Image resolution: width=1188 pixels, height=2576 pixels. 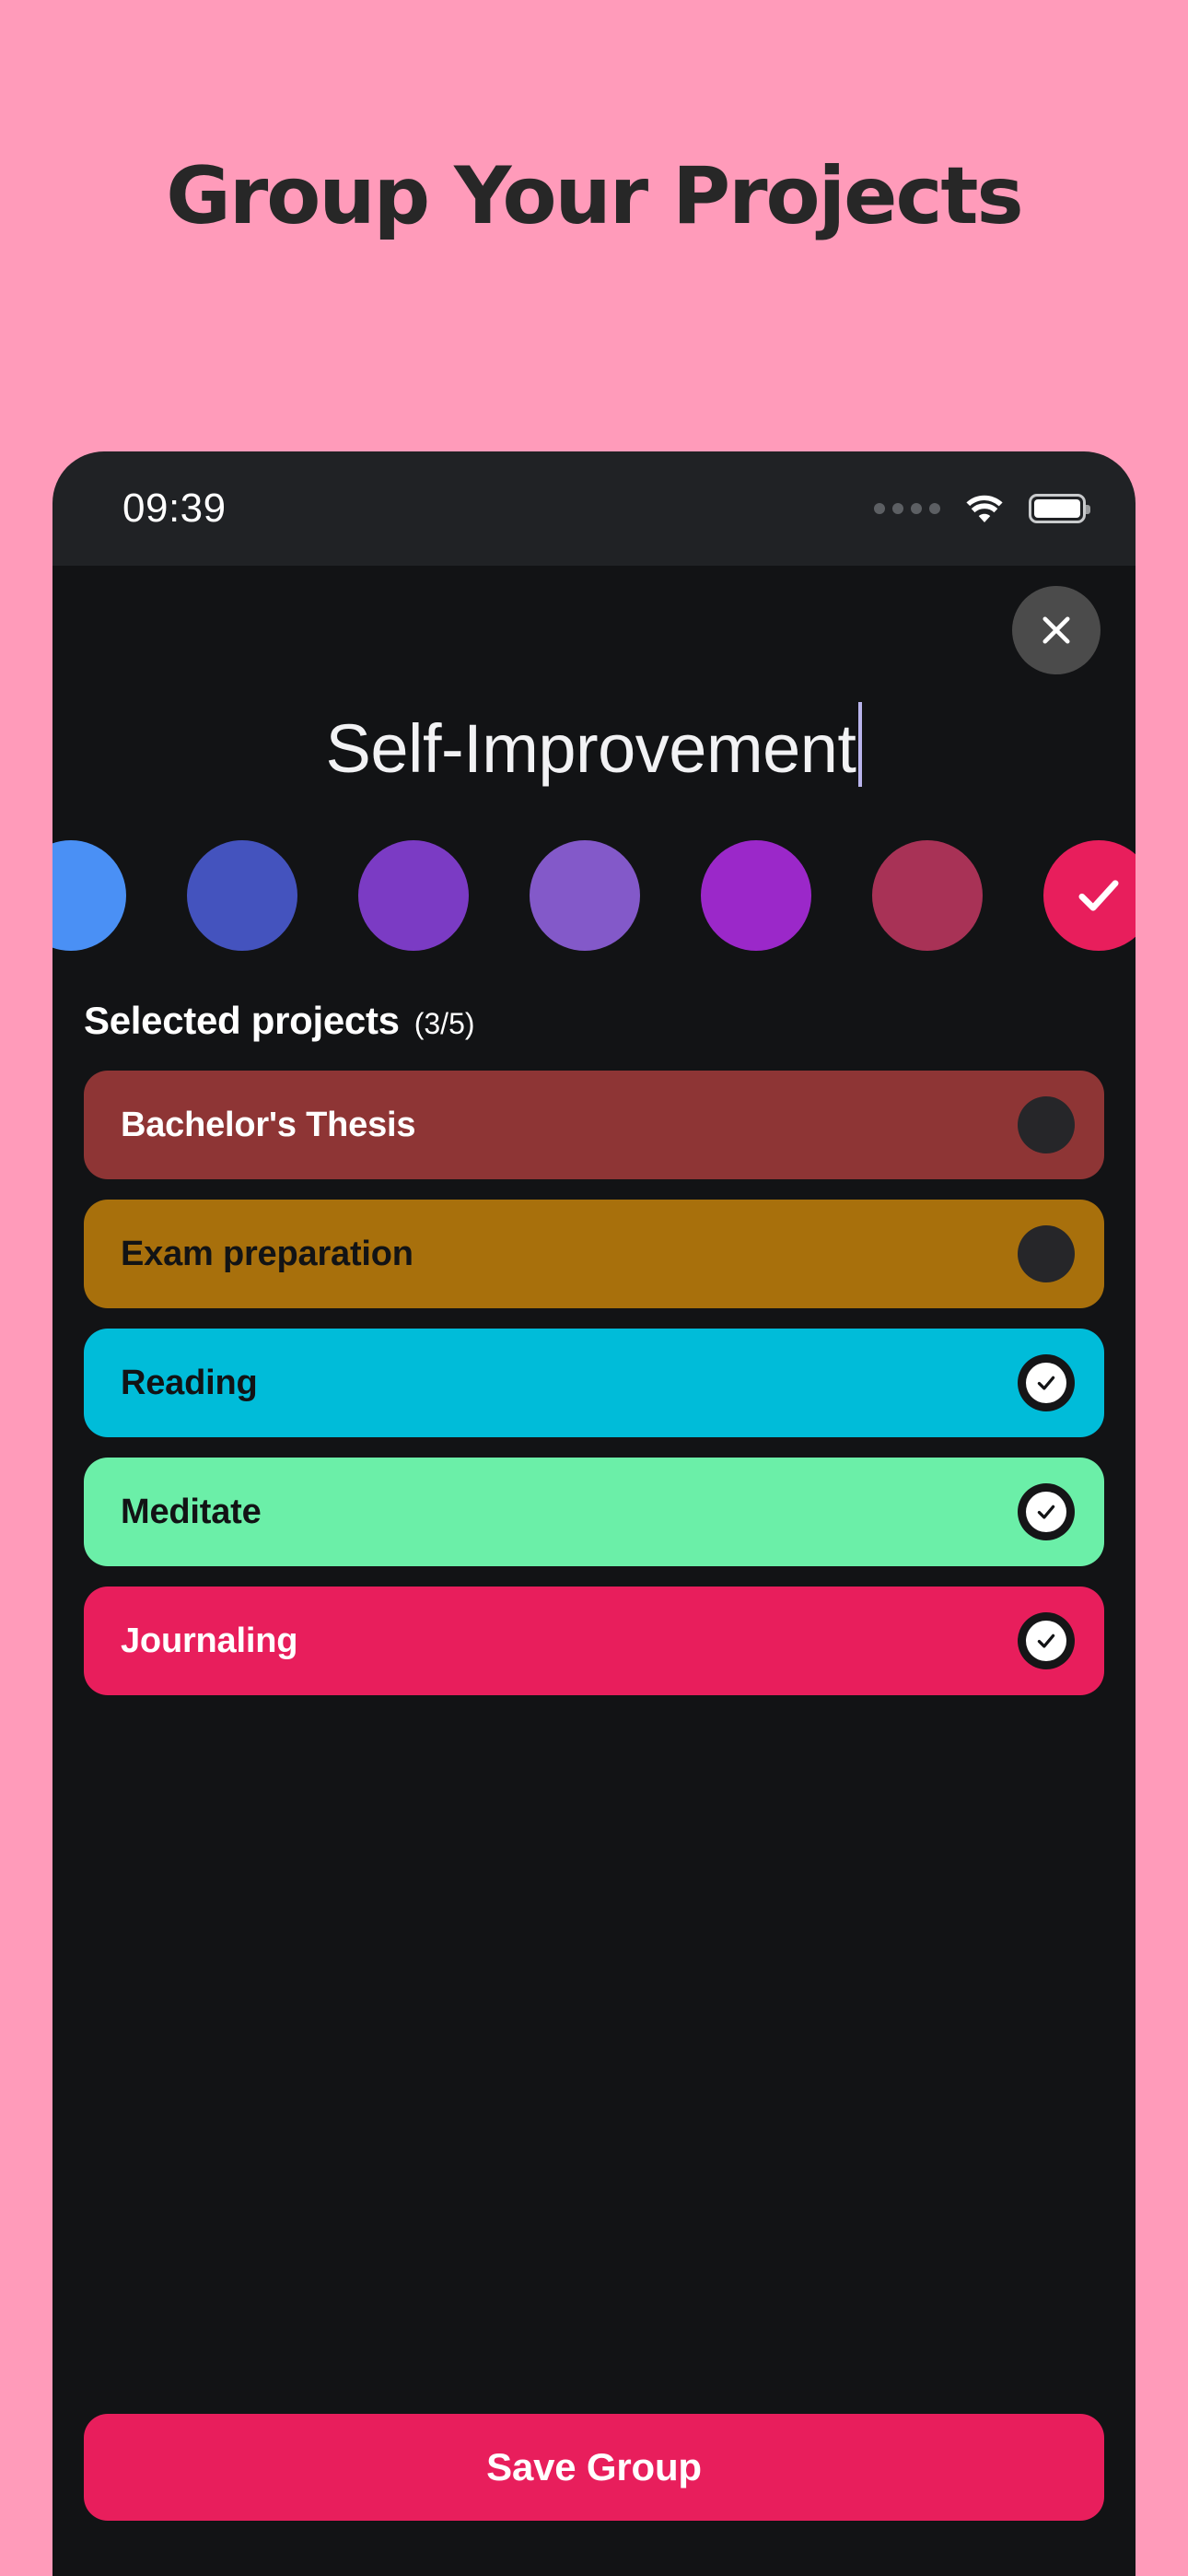 I want to click on project-label: Journaling, so click(x=209, y=1640).